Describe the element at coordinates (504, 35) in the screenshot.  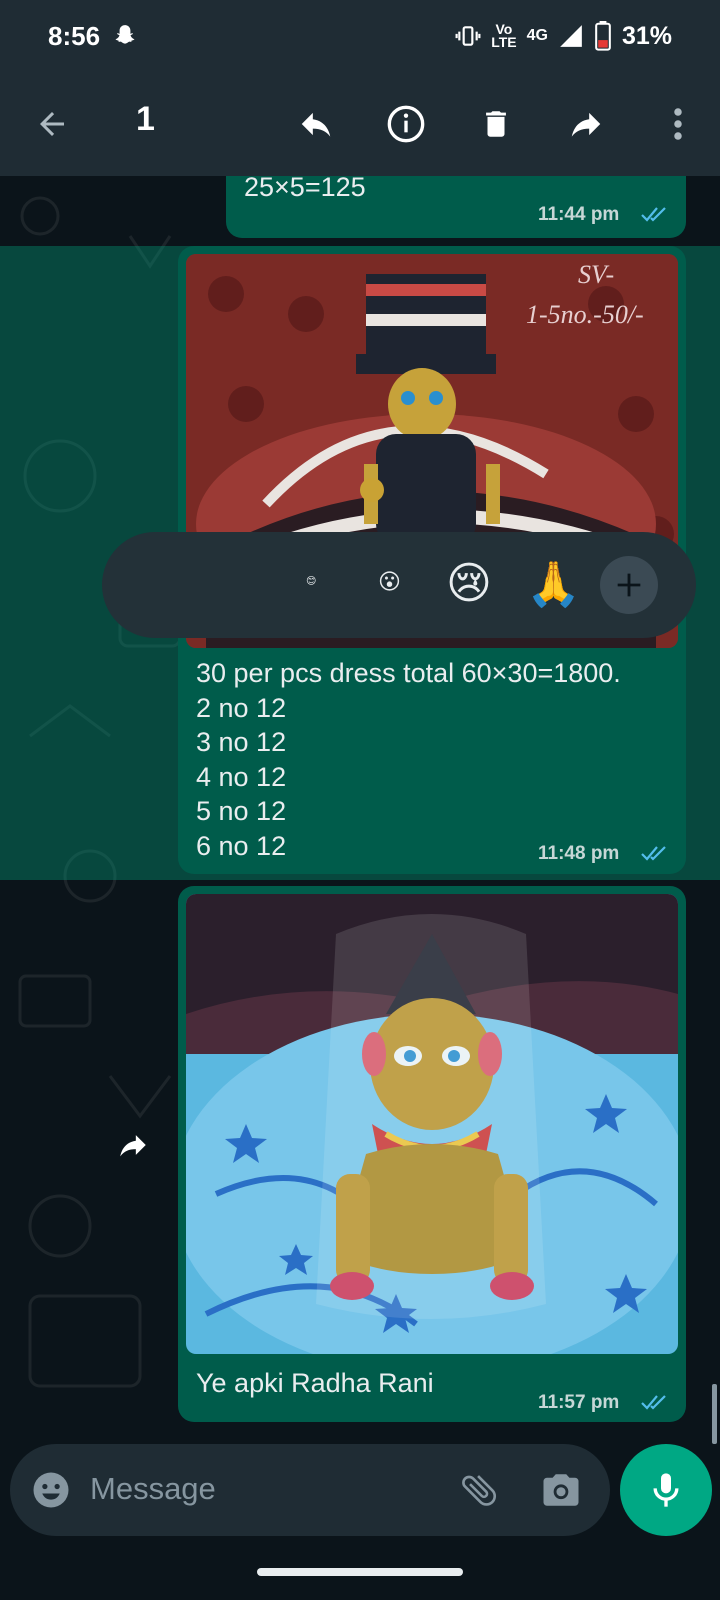
I see `volte-indicator: Vo LTE` at that location.